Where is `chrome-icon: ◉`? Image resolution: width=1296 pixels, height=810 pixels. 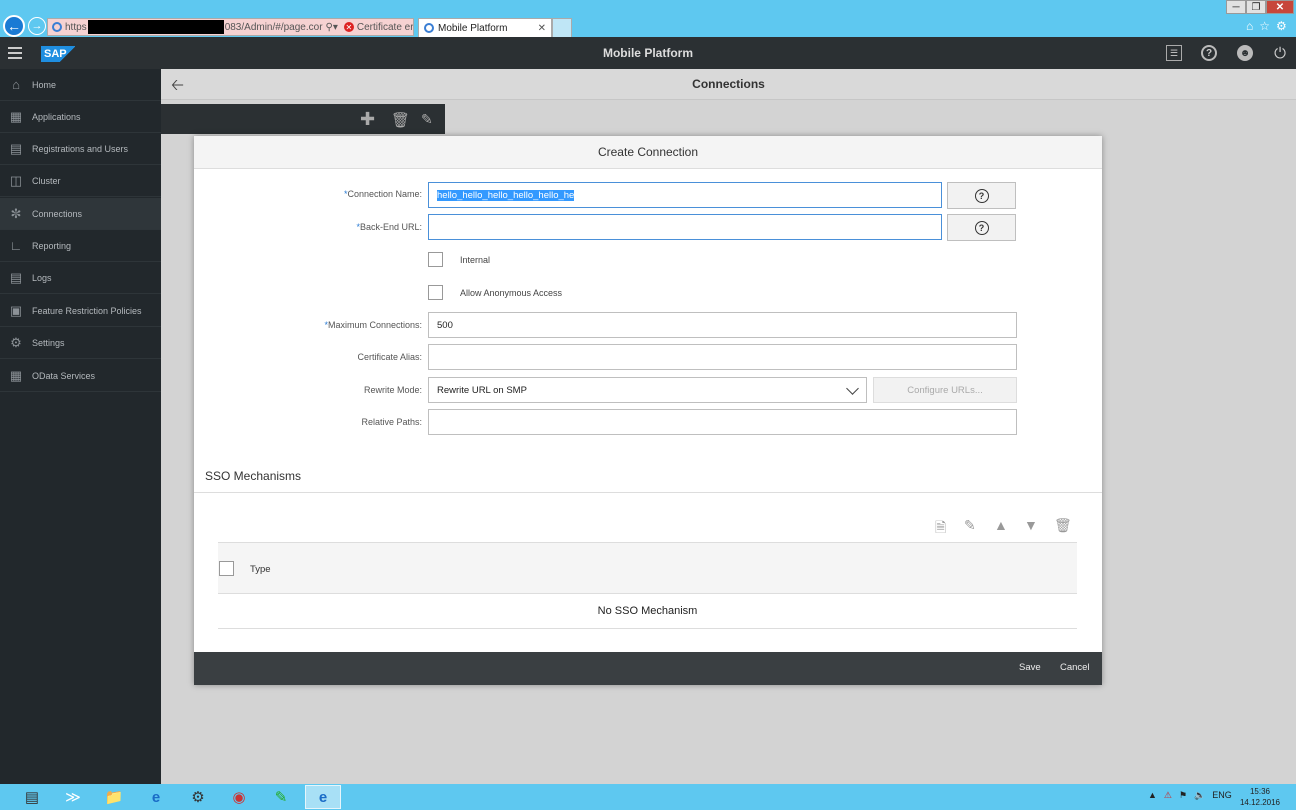
chrome-icon: ◉ is located at coordinates (239, 797).